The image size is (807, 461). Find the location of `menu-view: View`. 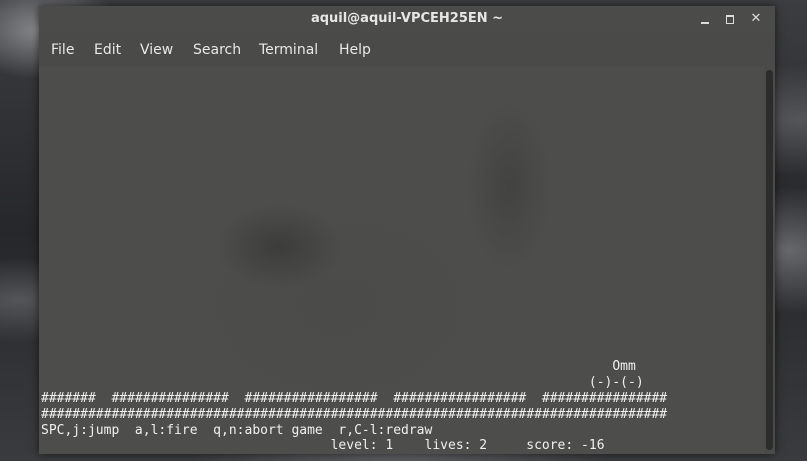

menu-view: View is located at coordinates (156, 50).